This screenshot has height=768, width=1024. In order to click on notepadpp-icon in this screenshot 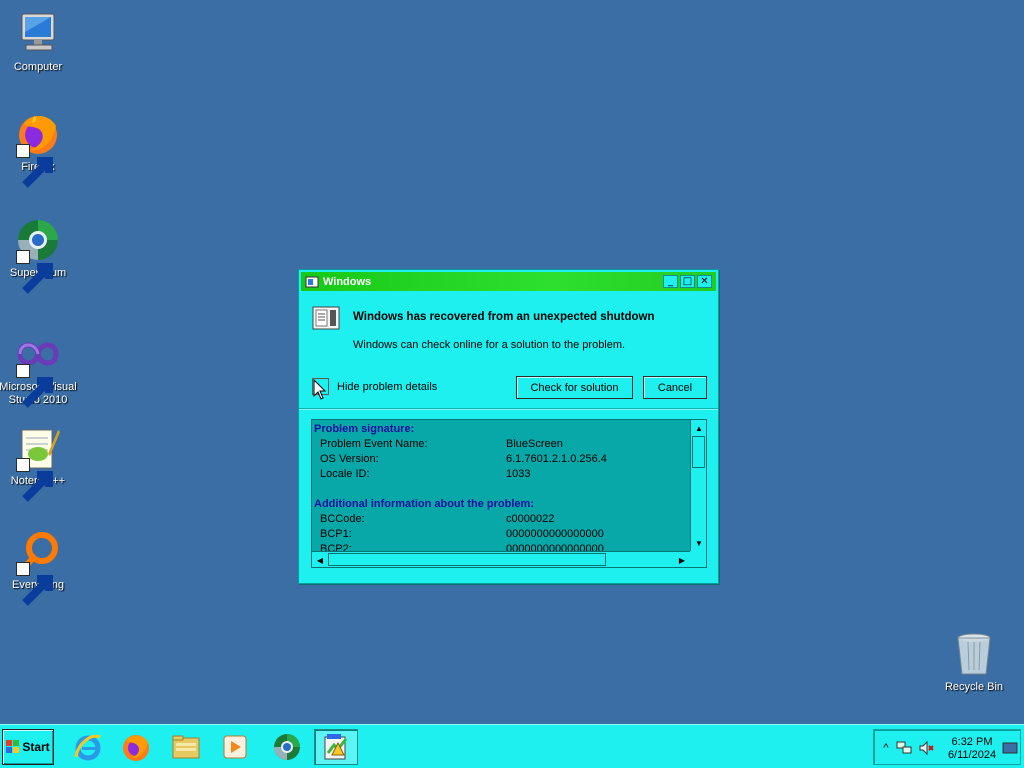, I will do `click(38, 463)`.